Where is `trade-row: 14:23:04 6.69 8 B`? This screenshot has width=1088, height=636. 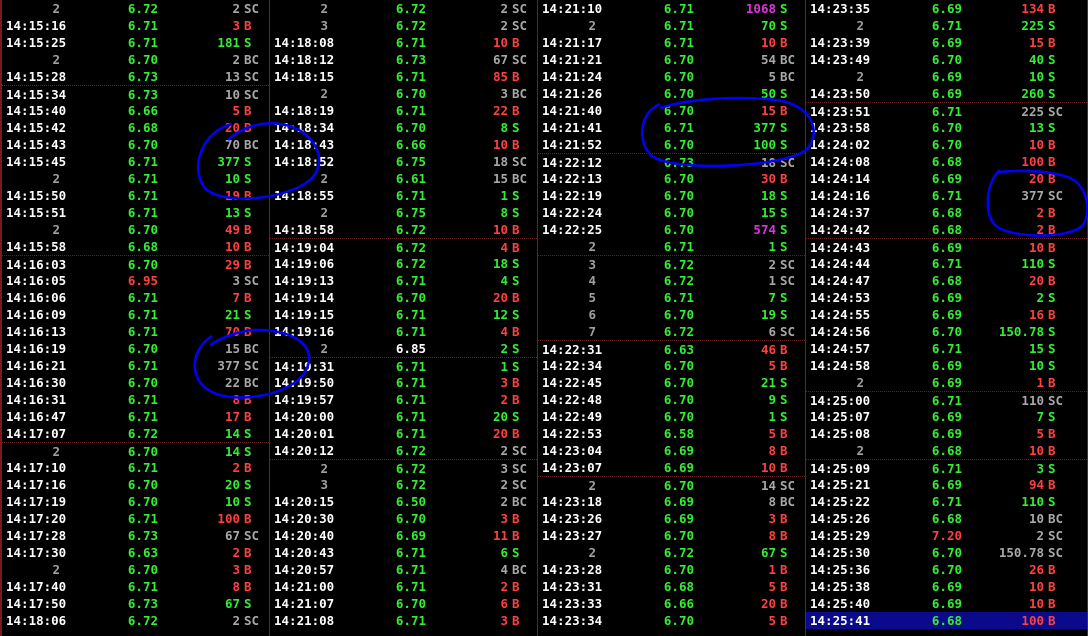
trade-row: 14:23:04 6.69 8 B is located at coordinates (671, 450).